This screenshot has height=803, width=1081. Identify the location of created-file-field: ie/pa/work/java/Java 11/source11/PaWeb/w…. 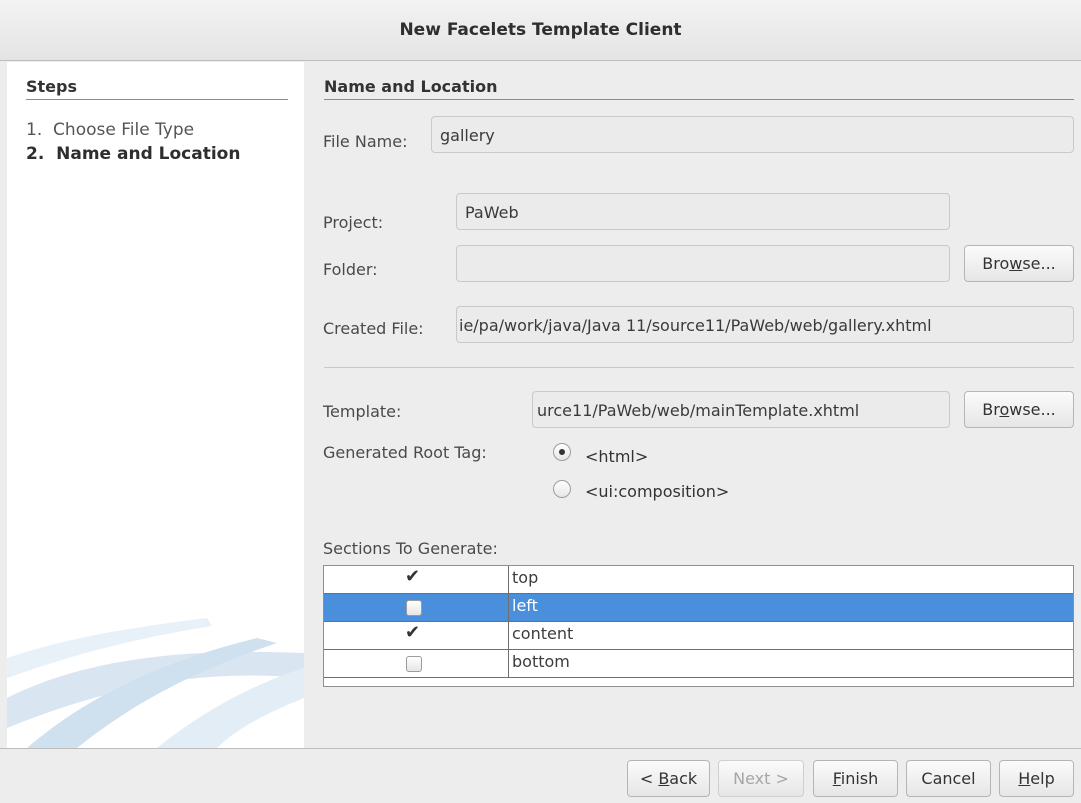
(765, 324).